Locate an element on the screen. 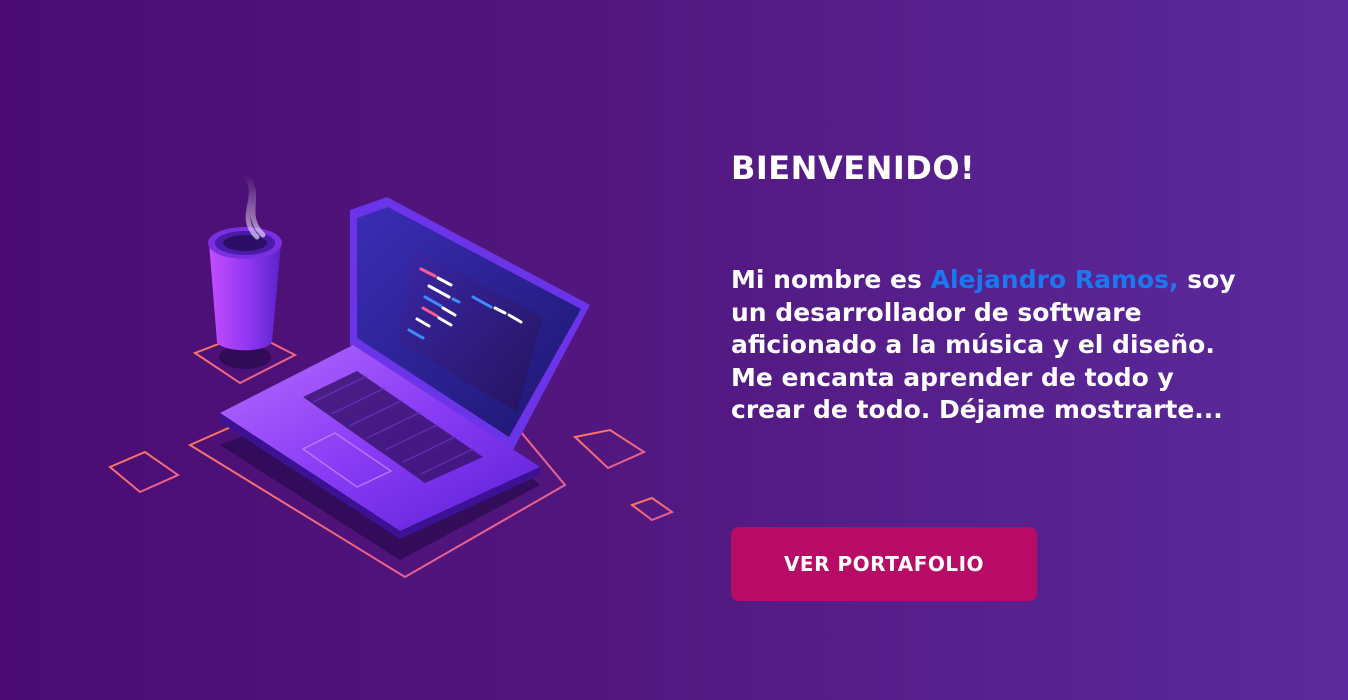 Image resolution: width=1348 pixels, height=700 pixels. coffee-cup-icon is located at coordinates (245, 271).